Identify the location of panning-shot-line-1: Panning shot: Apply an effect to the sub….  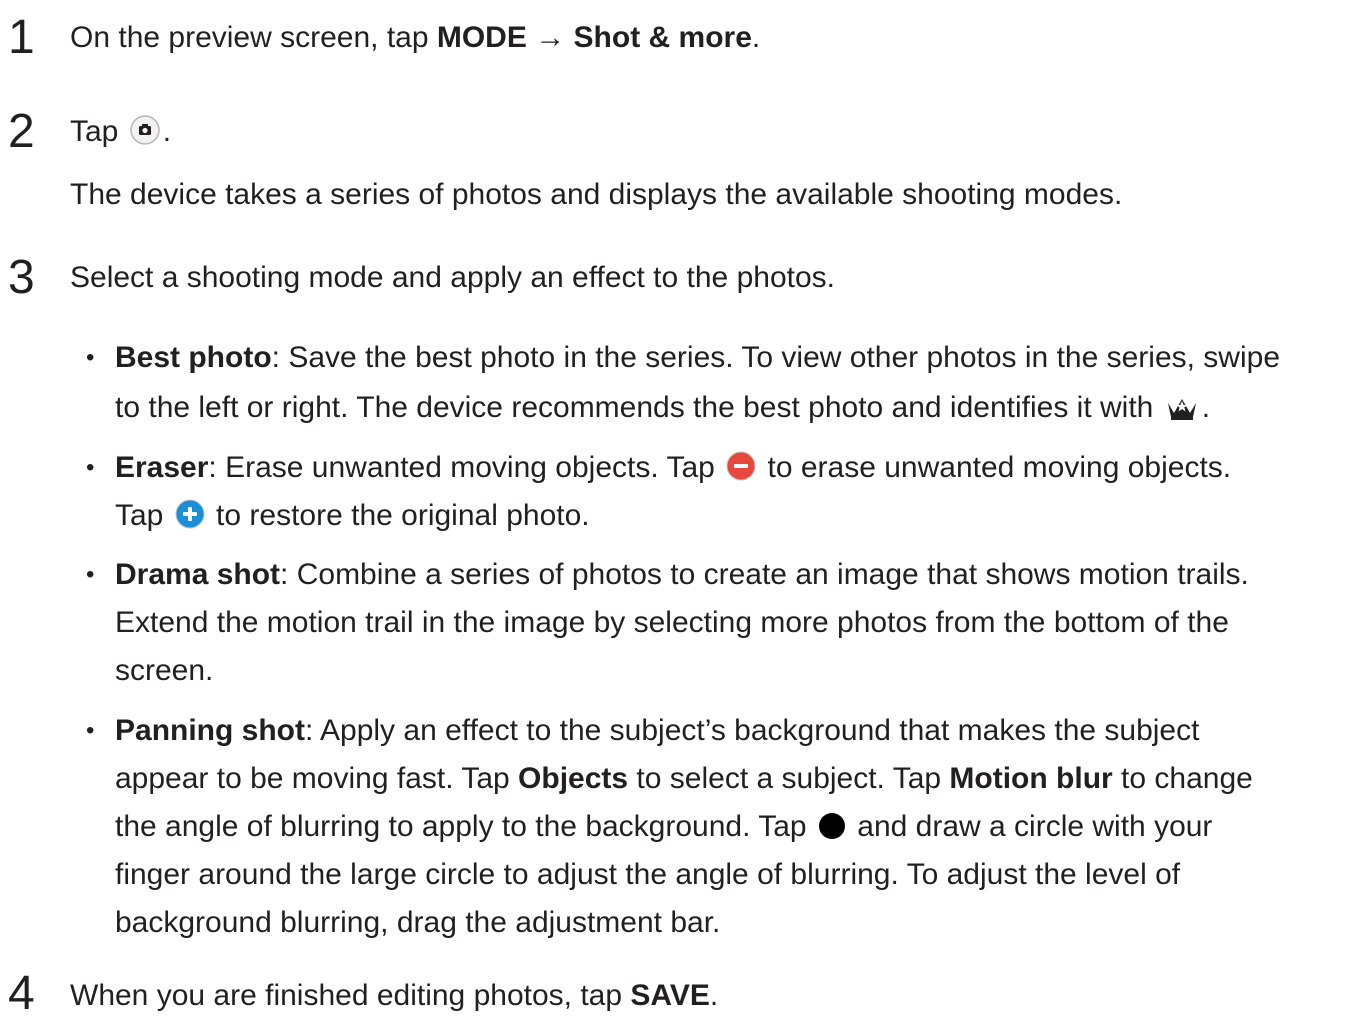
(657, 731).